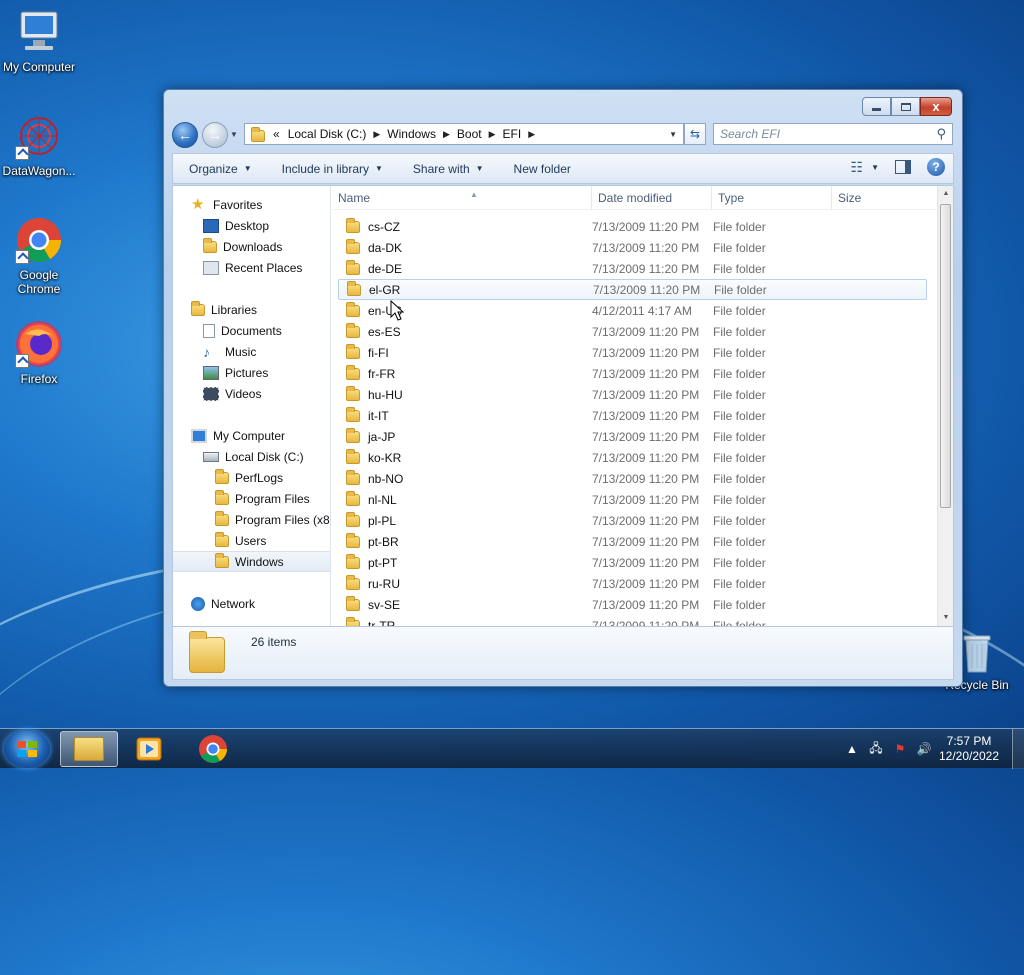 The height and width of the screenshot is (975, 1024). What do you see at coordinates (833, 134) in the screenshot?
I see `search-input: Search EFI ⚲` at bounding box center [833, 134].